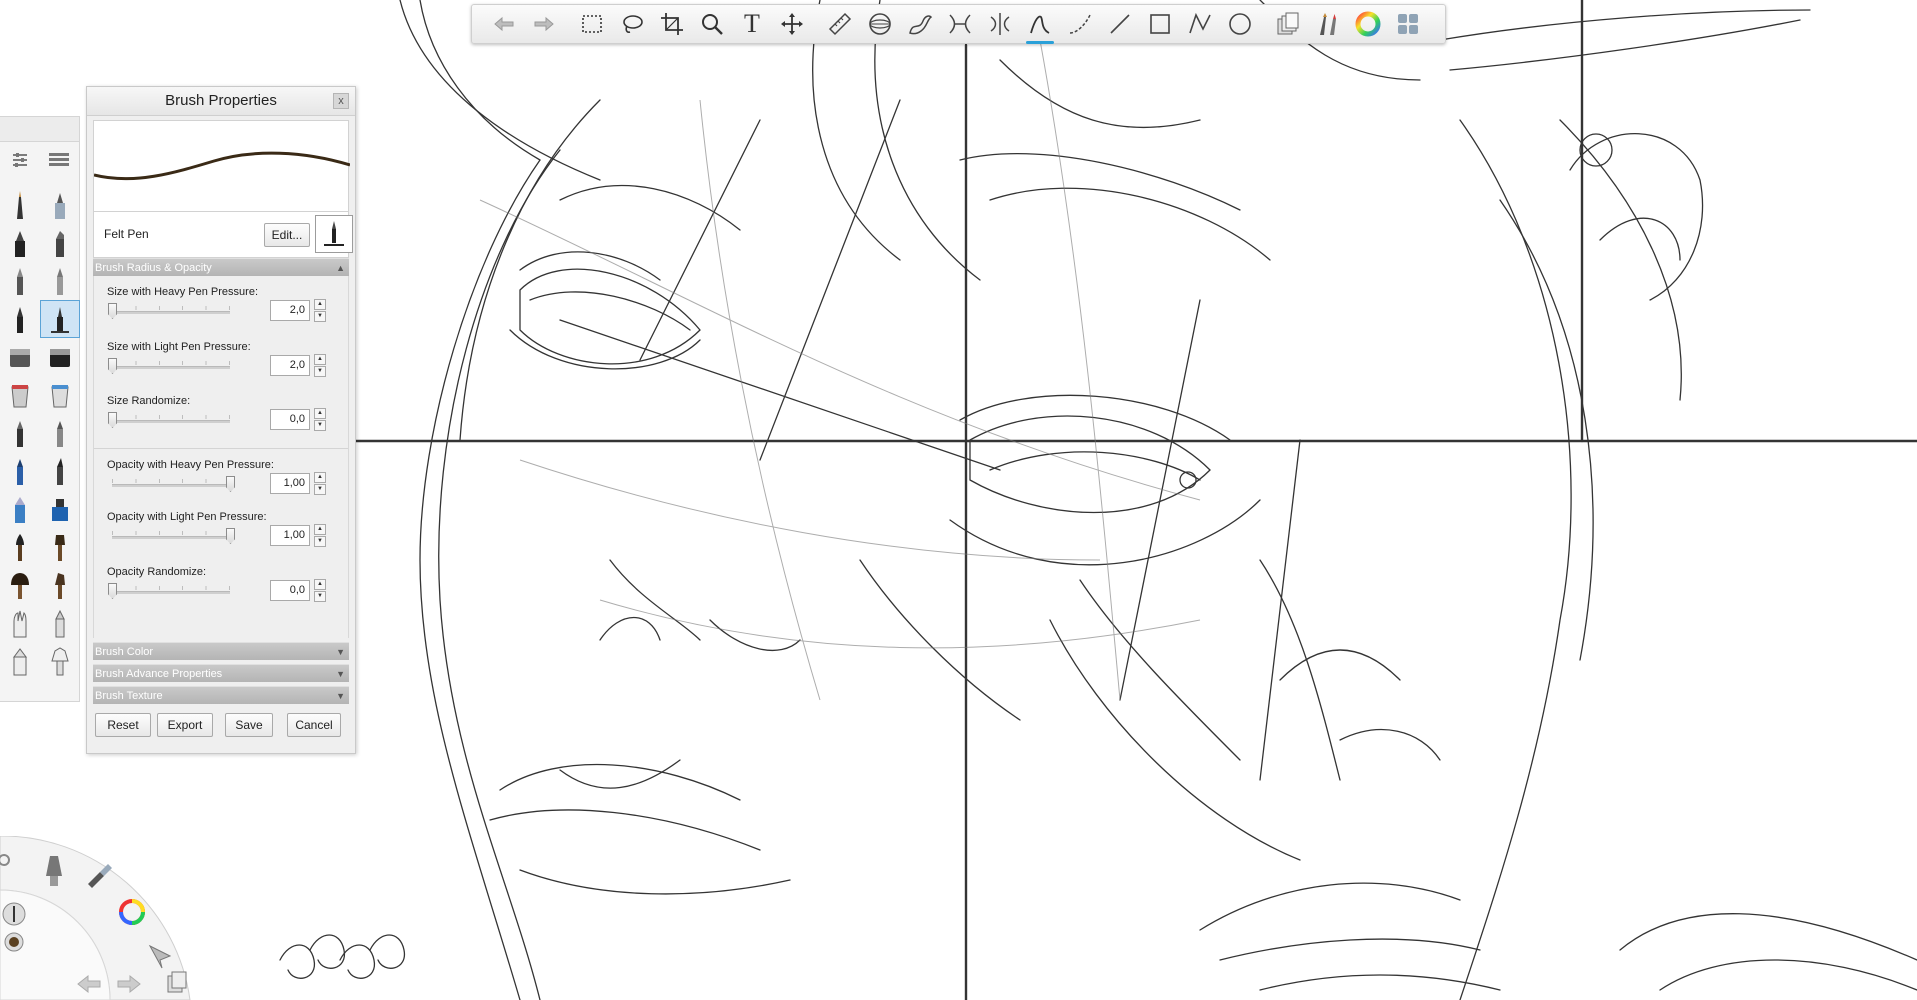 This screenshot has width=1917, height=1000. What do you see at coordinates (1200, 24) in the screenshot?
I see `polyline-icon` at bounding box center [1200, 24].